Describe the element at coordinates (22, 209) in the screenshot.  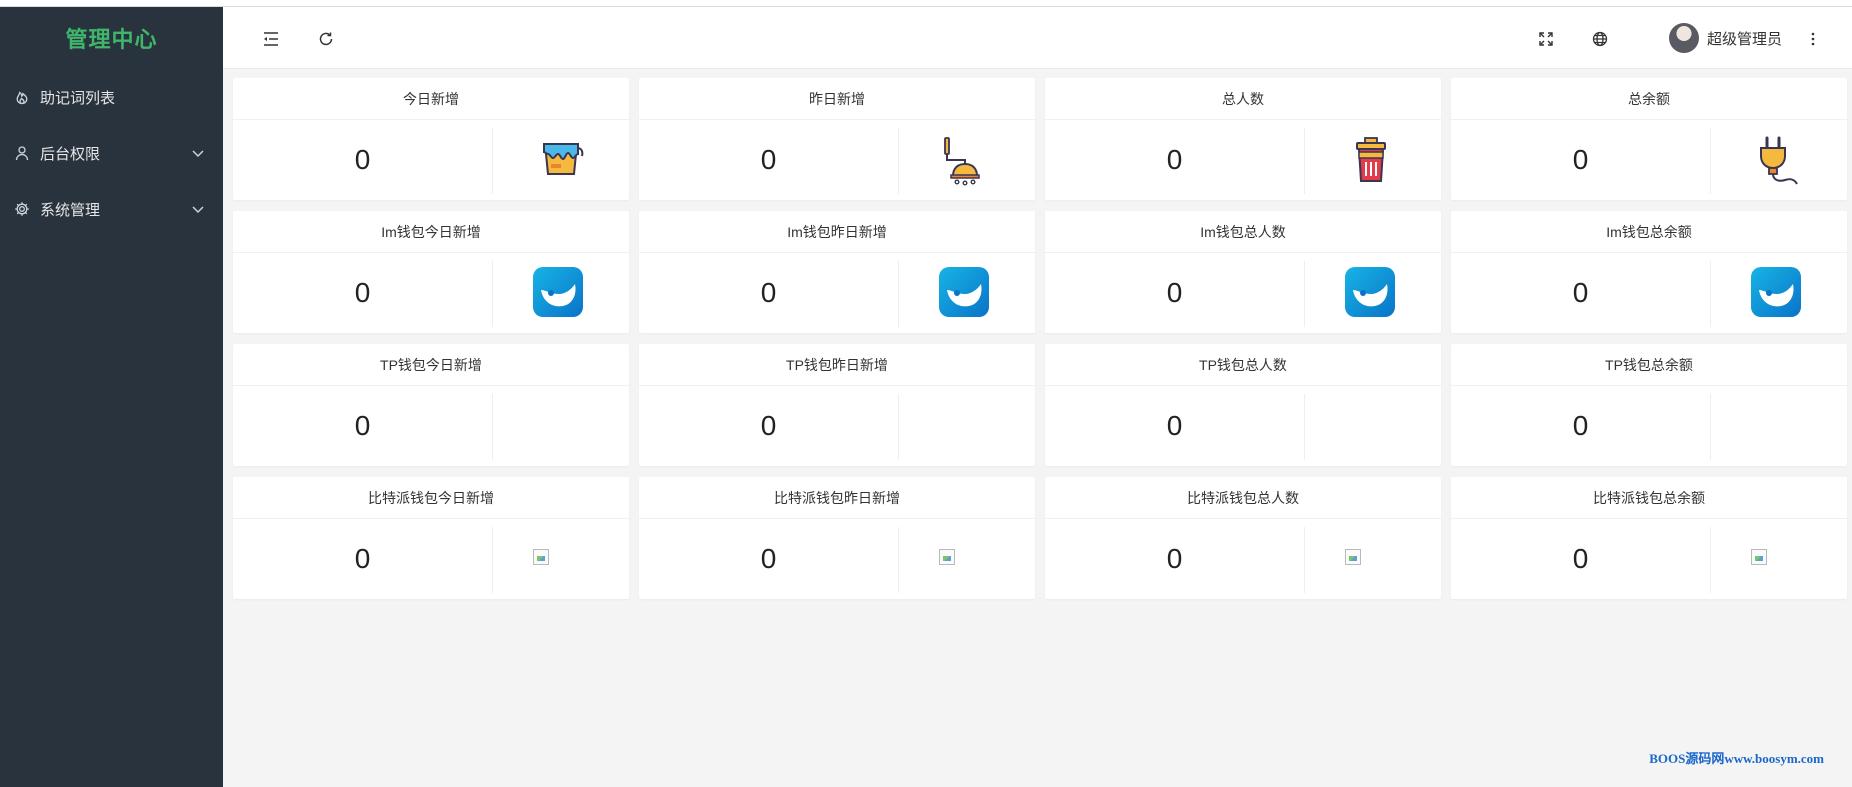
I see `gear-icon` at that location.